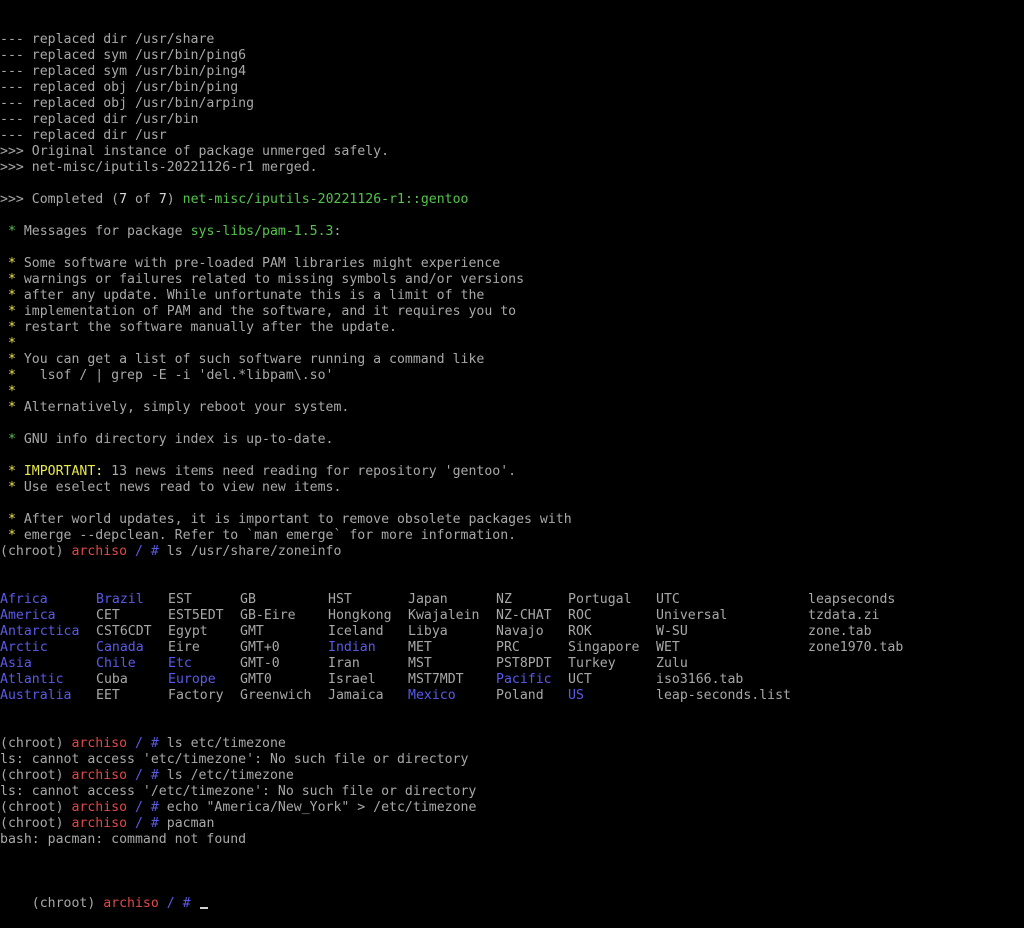  Describe the element at coordinates (504, 599) in the screenshot. I see `file-entry: NZ` at that location.